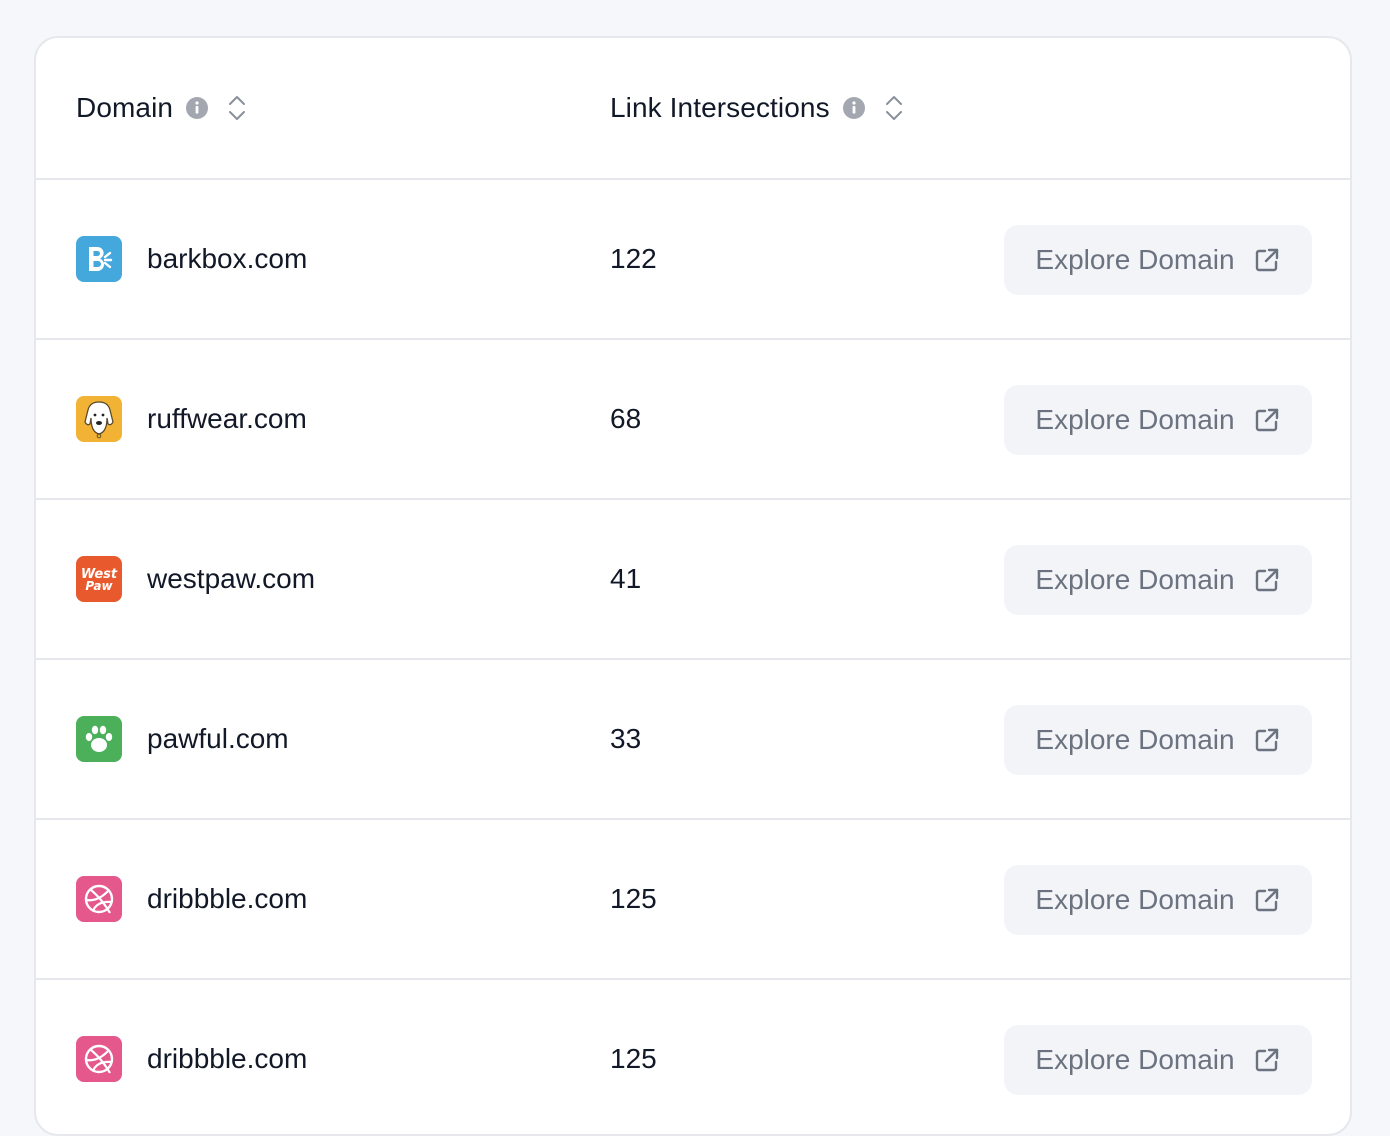  Describe the element at coordinates (693, 420) in the screenshot. I see `table-row: ruffwear.com 68 Explore Domain` at that location.